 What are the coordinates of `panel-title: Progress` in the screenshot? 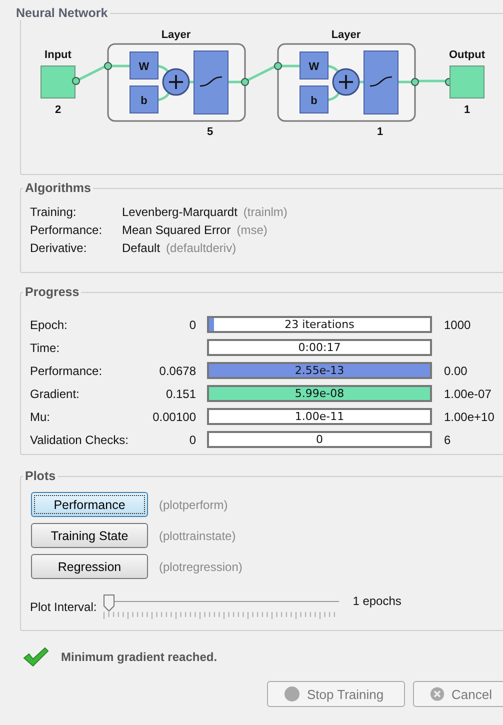 It's located at (52, 292).